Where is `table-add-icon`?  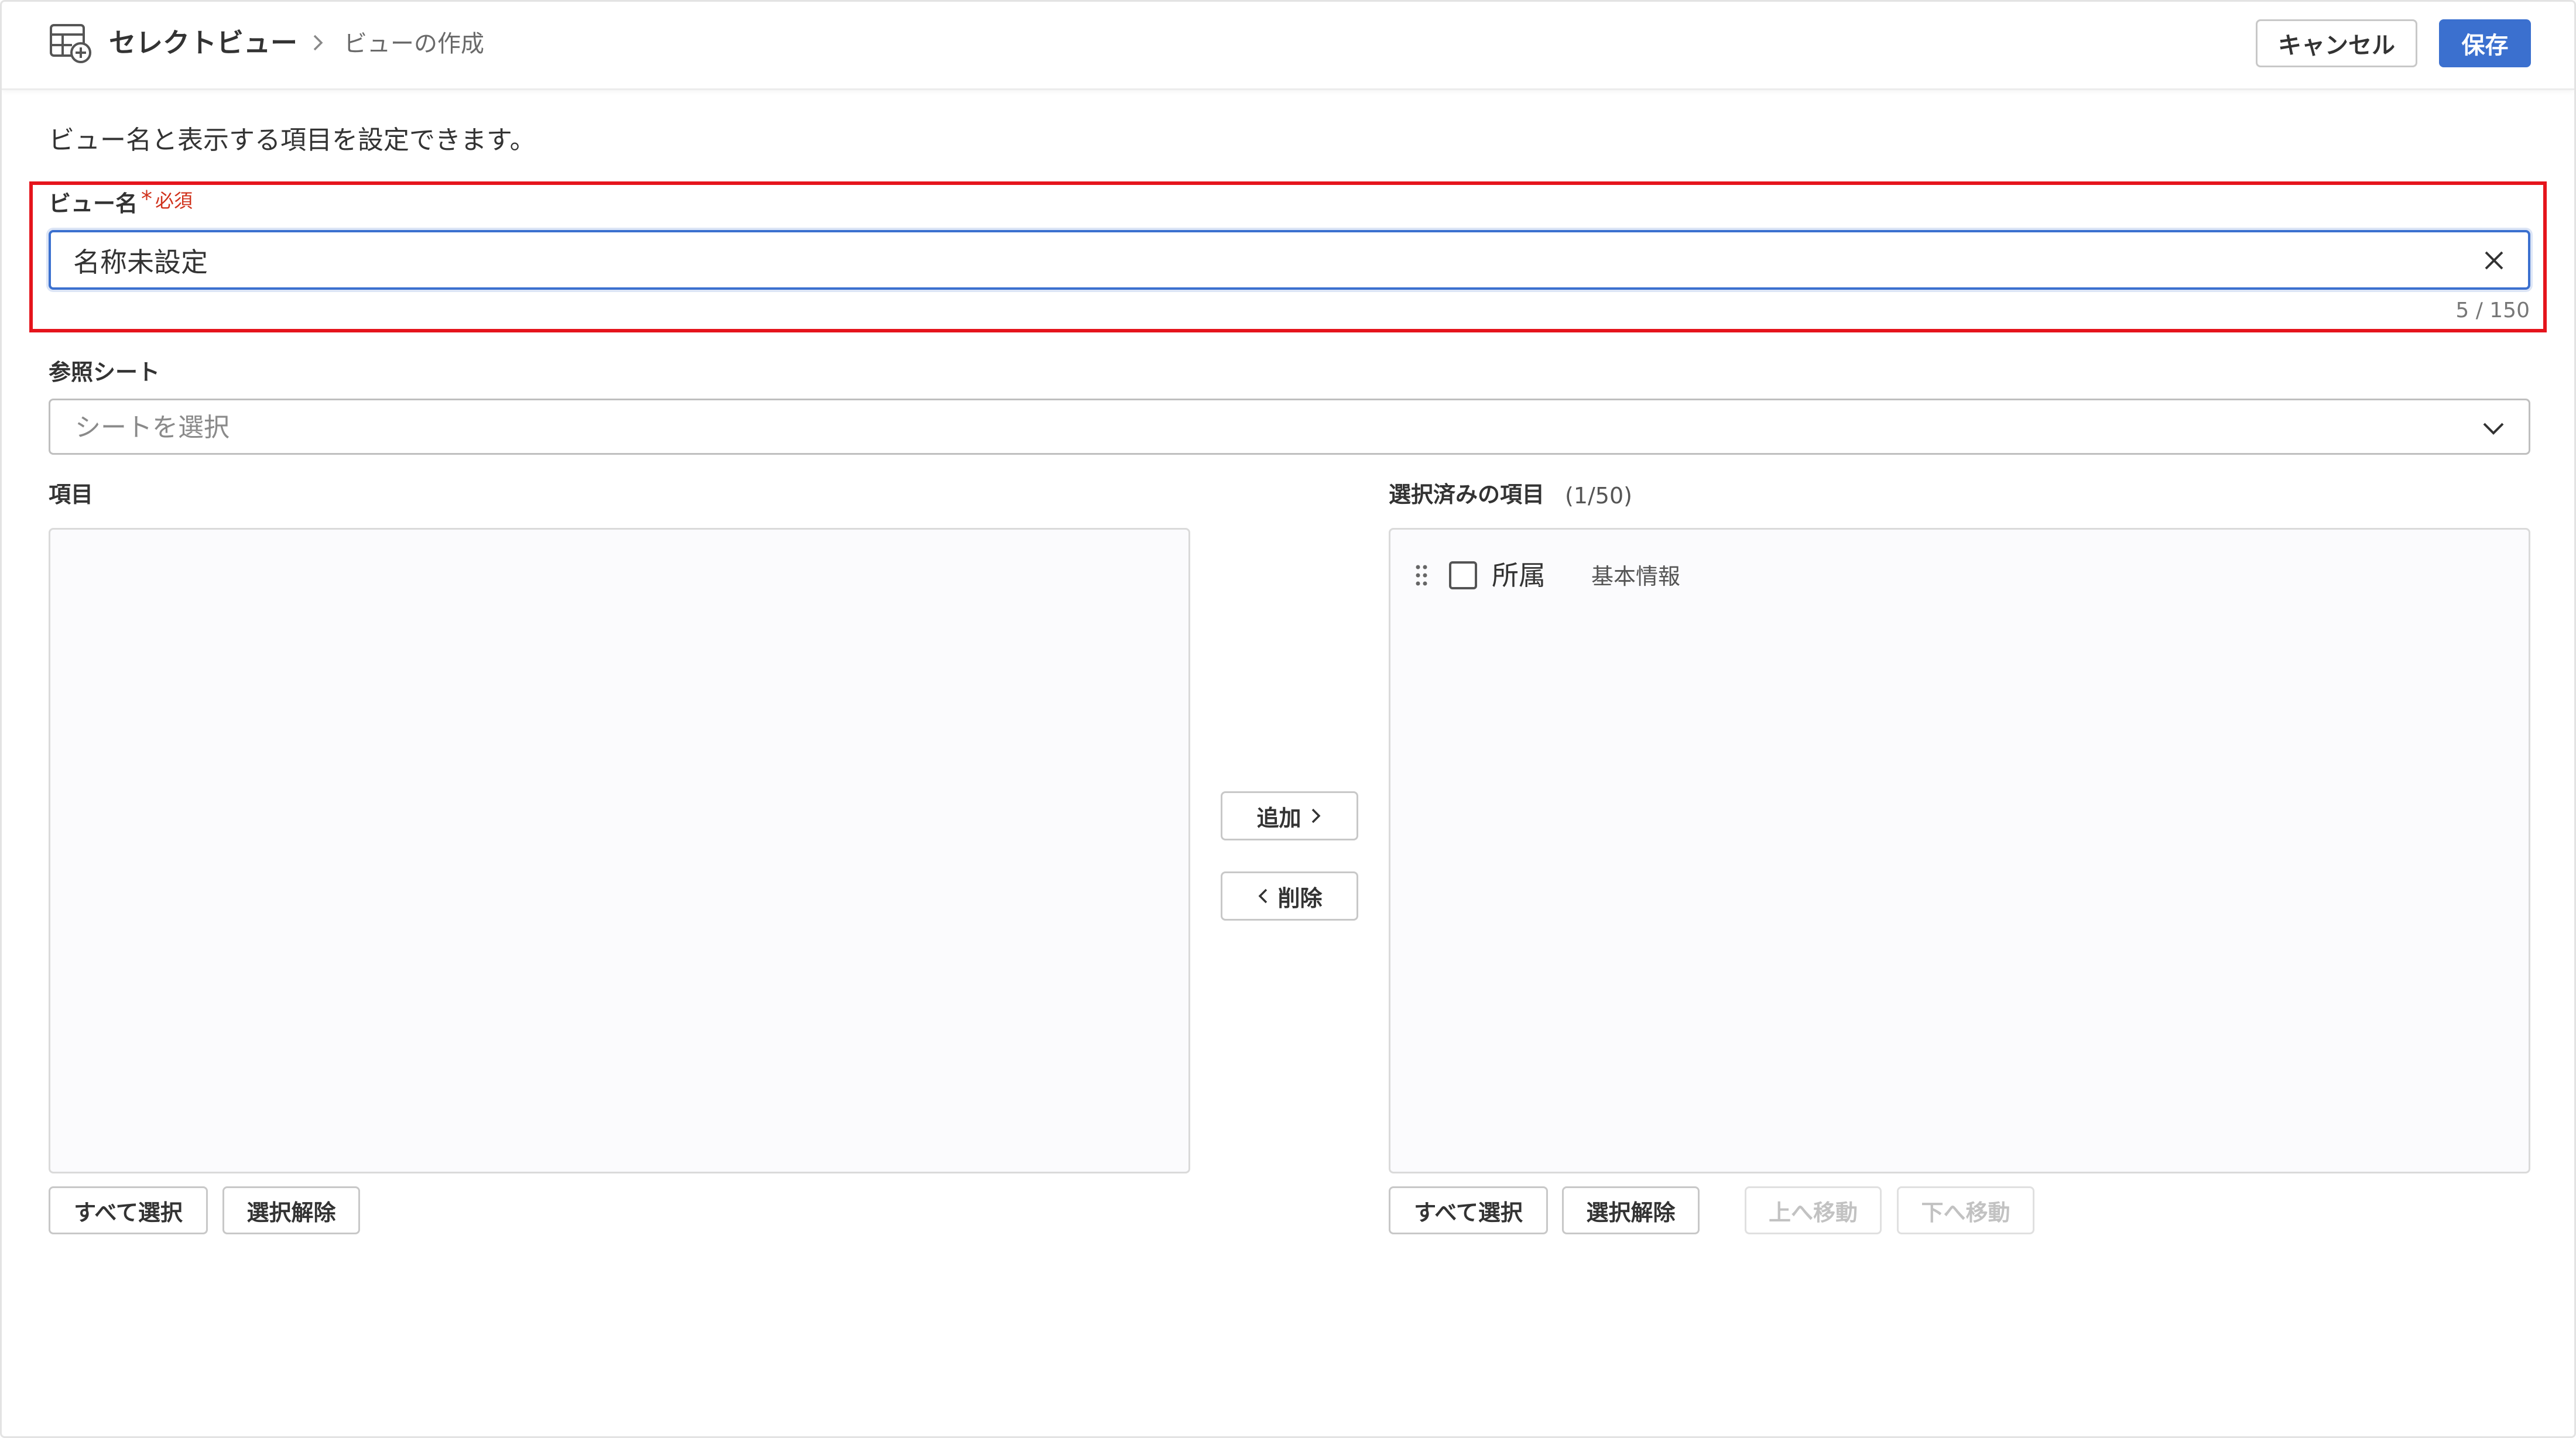 table-add-icon is located at coordinates (70, 43).